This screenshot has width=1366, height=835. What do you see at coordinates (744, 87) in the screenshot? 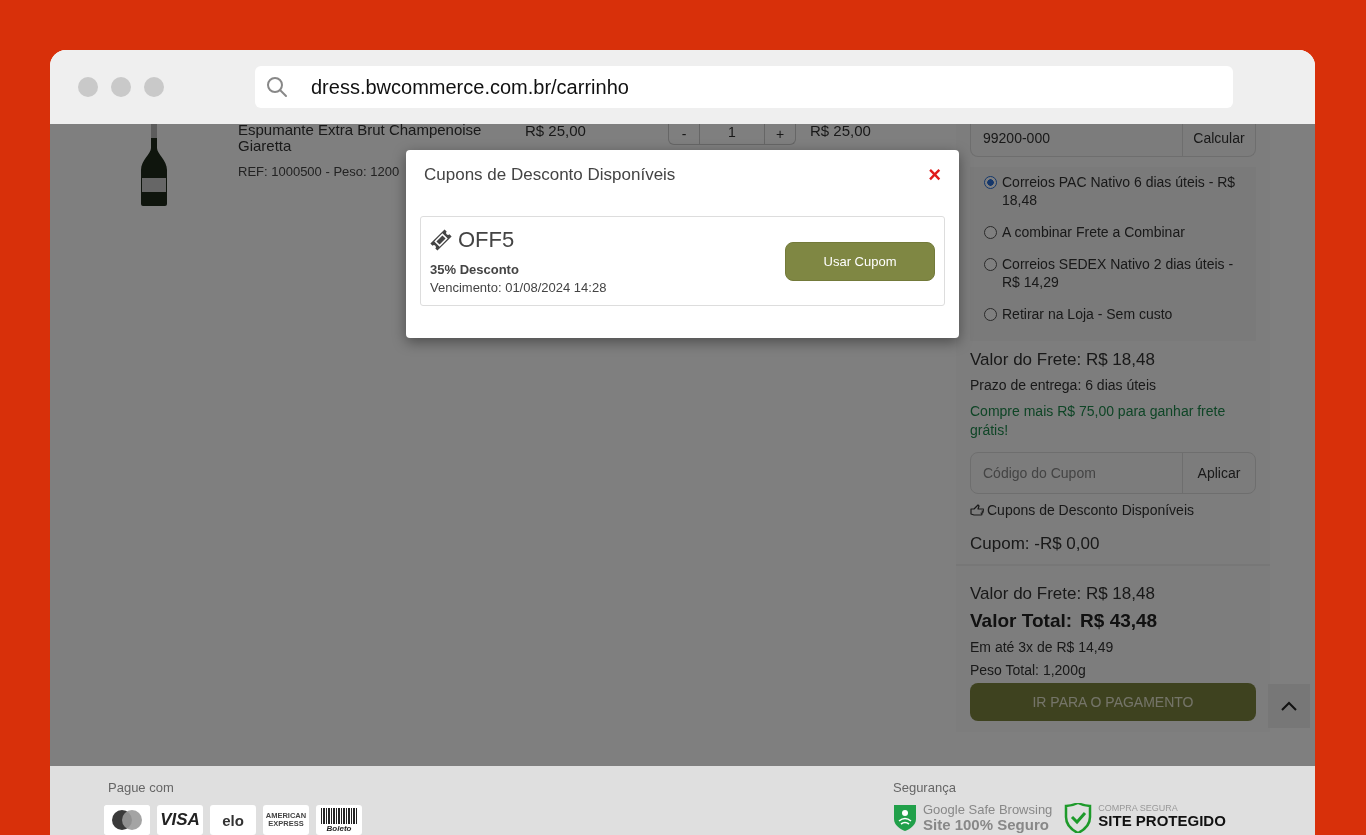
I see `address-bar: dress.bwcommerce.com.br/carrinho` at bounding box center [744, 87].